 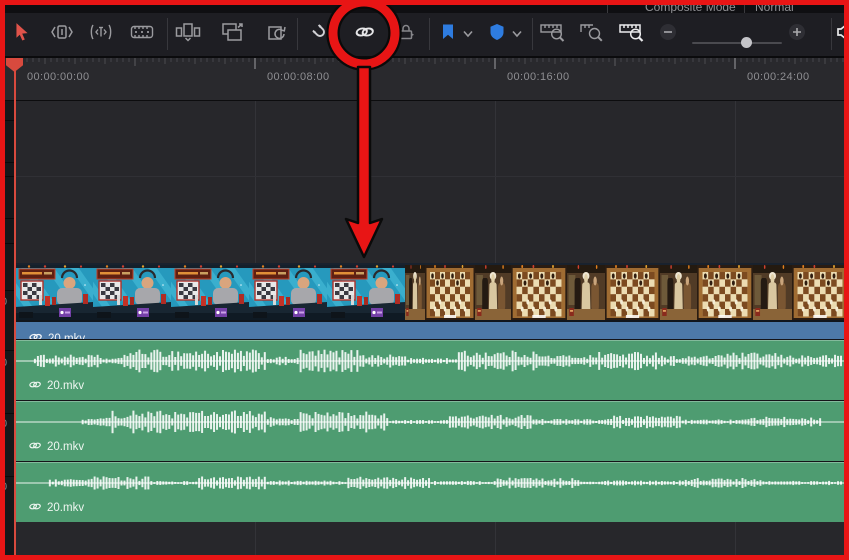 What do you see at coordinates (298, 77) in the screenshot?
I see `timecode-label: 00:00:08:00` at bounding box center [298, 77].